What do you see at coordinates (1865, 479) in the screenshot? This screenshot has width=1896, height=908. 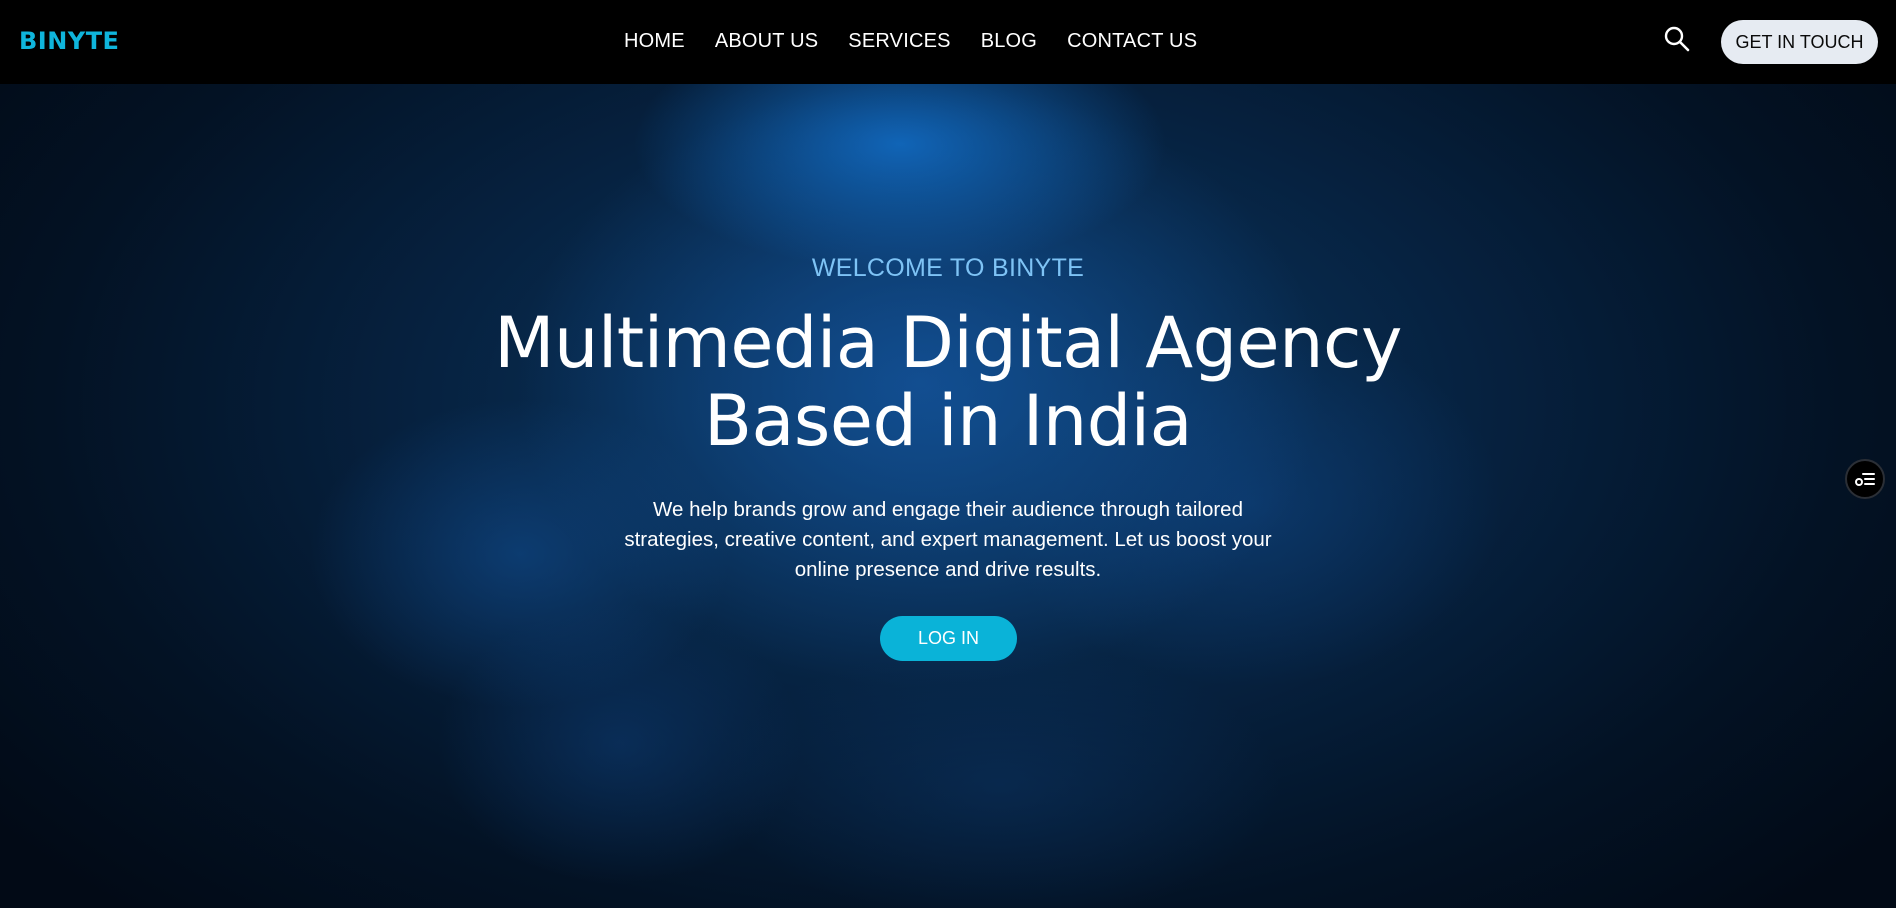 I see `settings-list-icon` at bounding box center [1865, 479].